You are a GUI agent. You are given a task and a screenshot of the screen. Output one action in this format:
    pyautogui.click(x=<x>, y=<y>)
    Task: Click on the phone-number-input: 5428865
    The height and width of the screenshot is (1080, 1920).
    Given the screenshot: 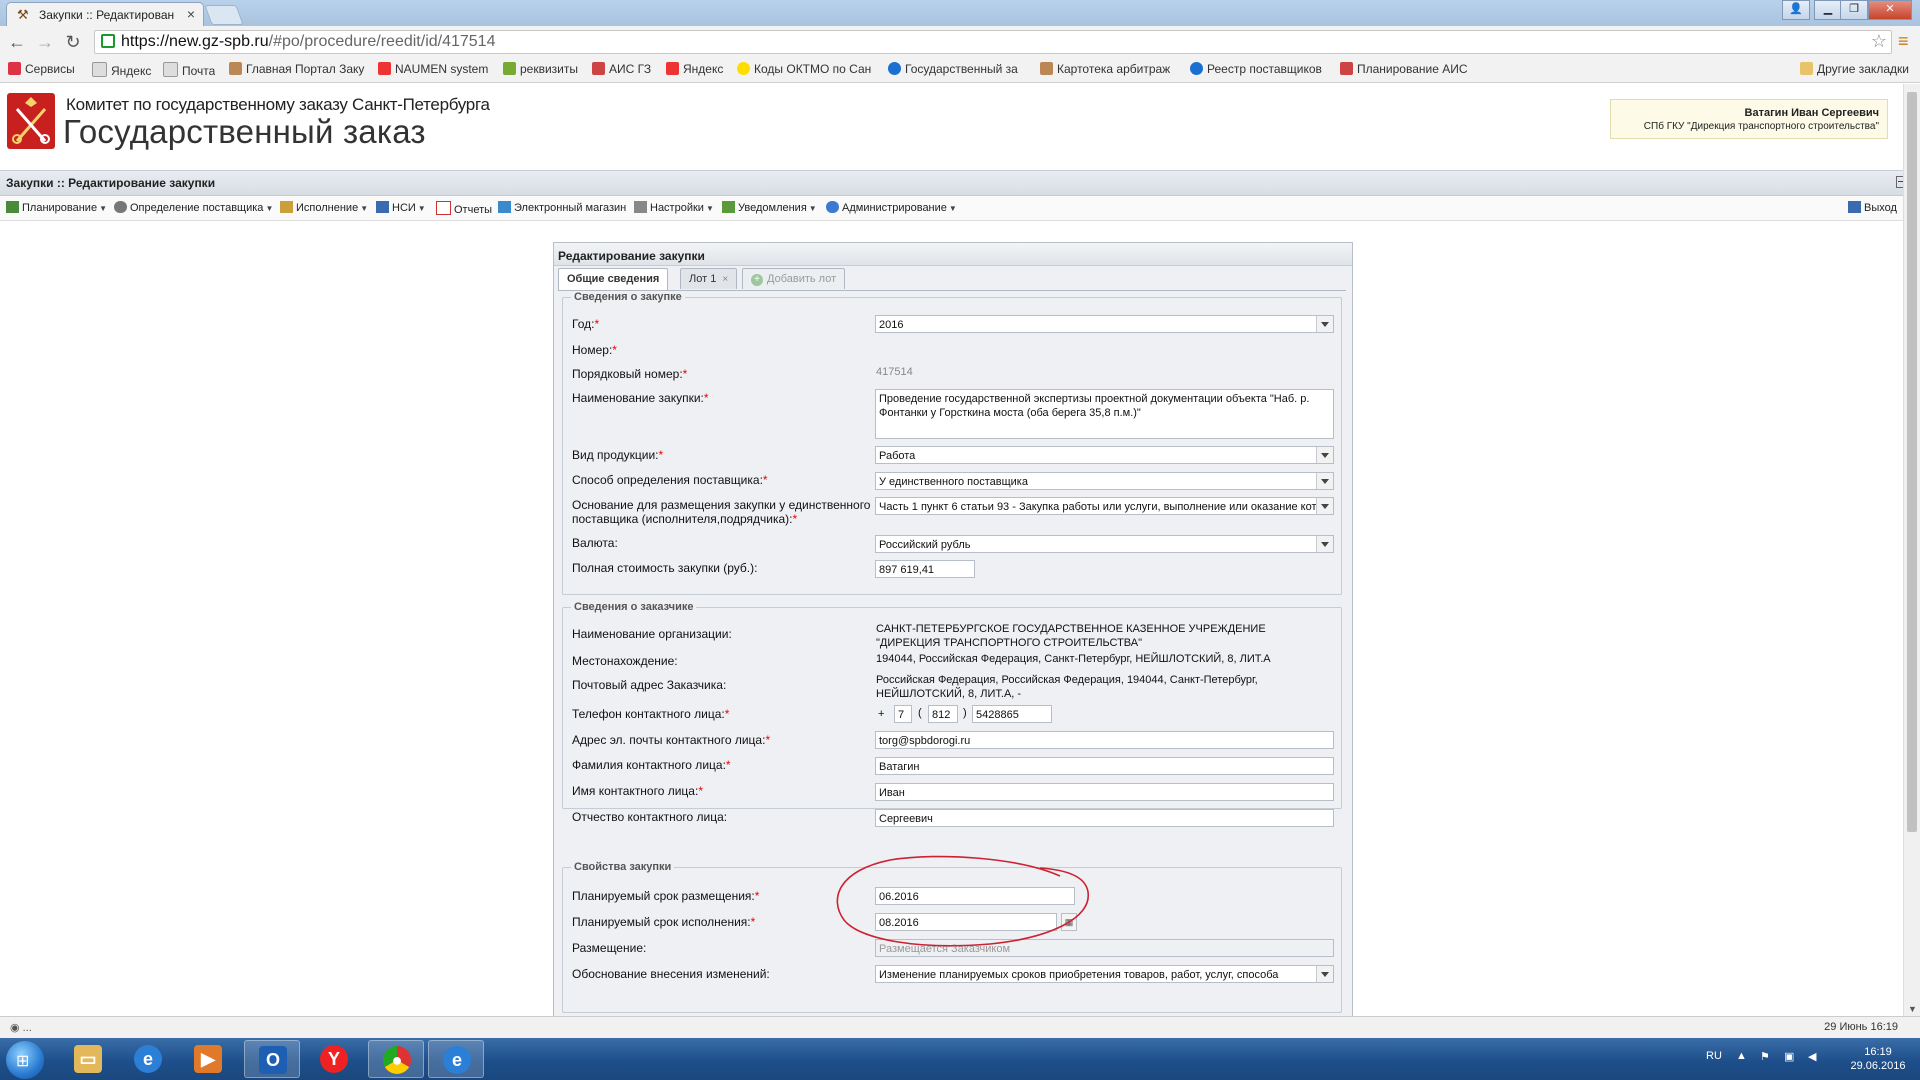 What is the action you would take?
    pyautogui.click(x=1012, y=714)
    